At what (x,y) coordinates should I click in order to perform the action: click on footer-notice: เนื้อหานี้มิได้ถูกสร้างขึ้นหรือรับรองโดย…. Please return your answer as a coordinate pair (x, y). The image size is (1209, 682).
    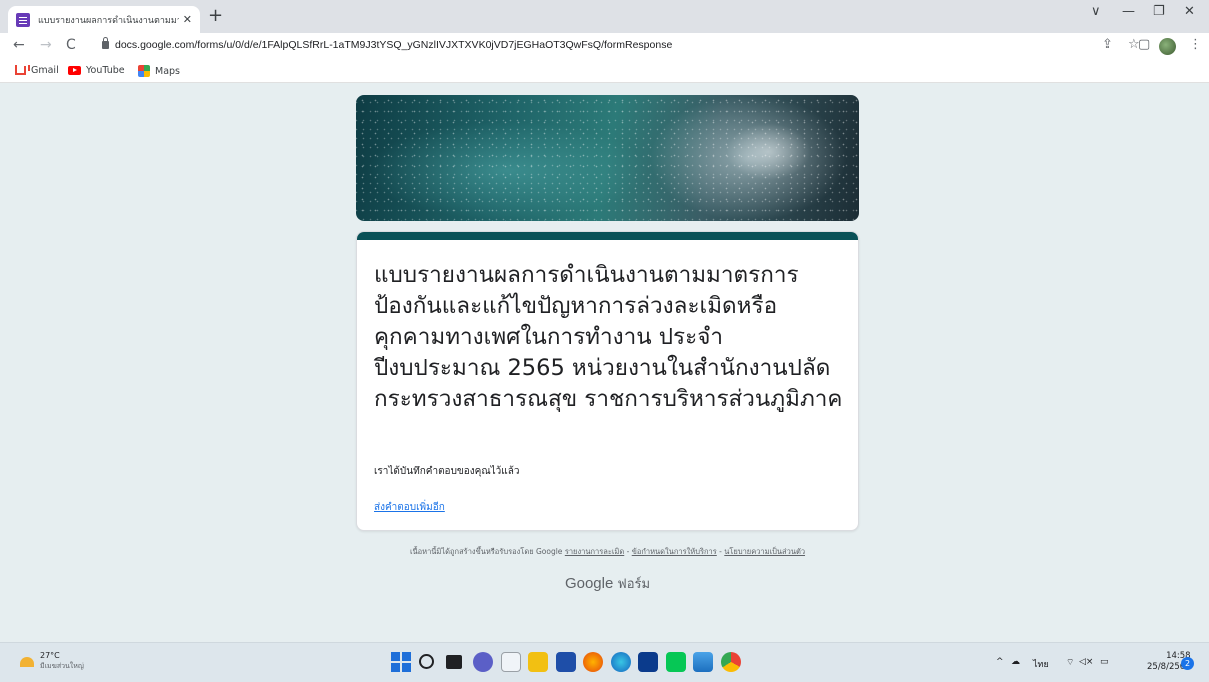
    Looking at the image, I should click on (486, 551).